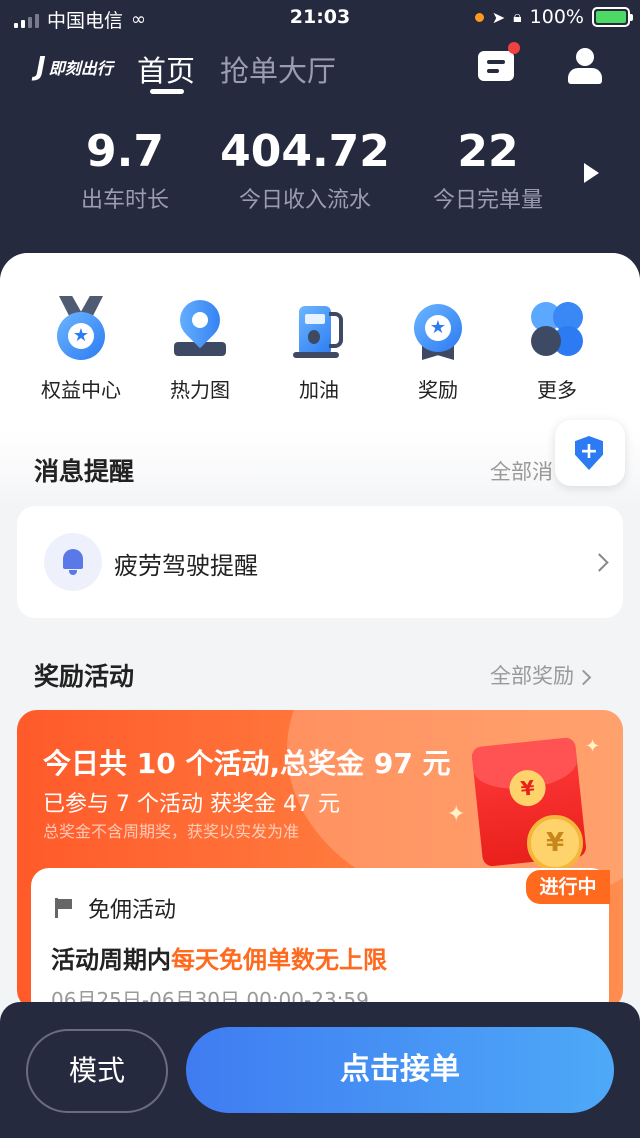  I want to click on location-arrow-icon: ➤, so click(498, 17).